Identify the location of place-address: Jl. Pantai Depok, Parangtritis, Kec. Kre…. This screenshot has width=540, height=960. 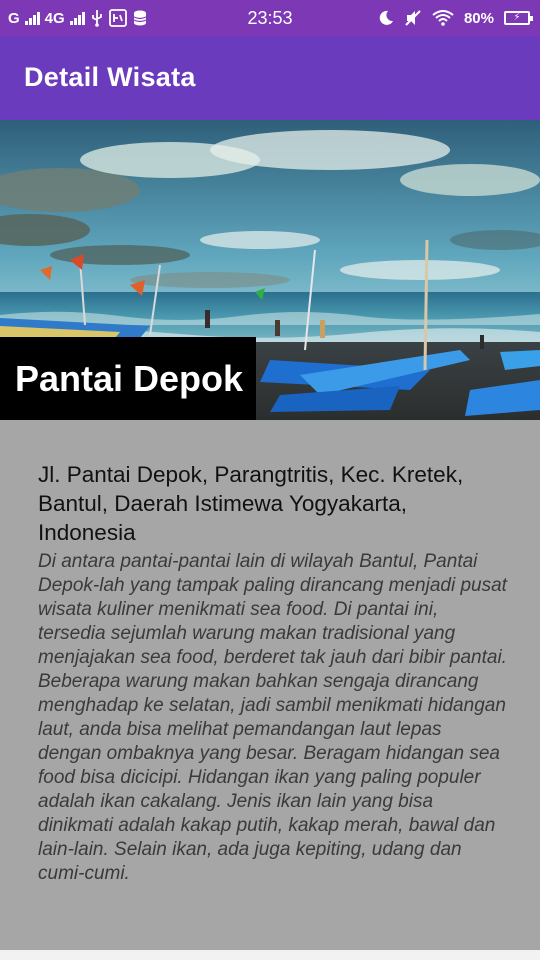
(251, 503).